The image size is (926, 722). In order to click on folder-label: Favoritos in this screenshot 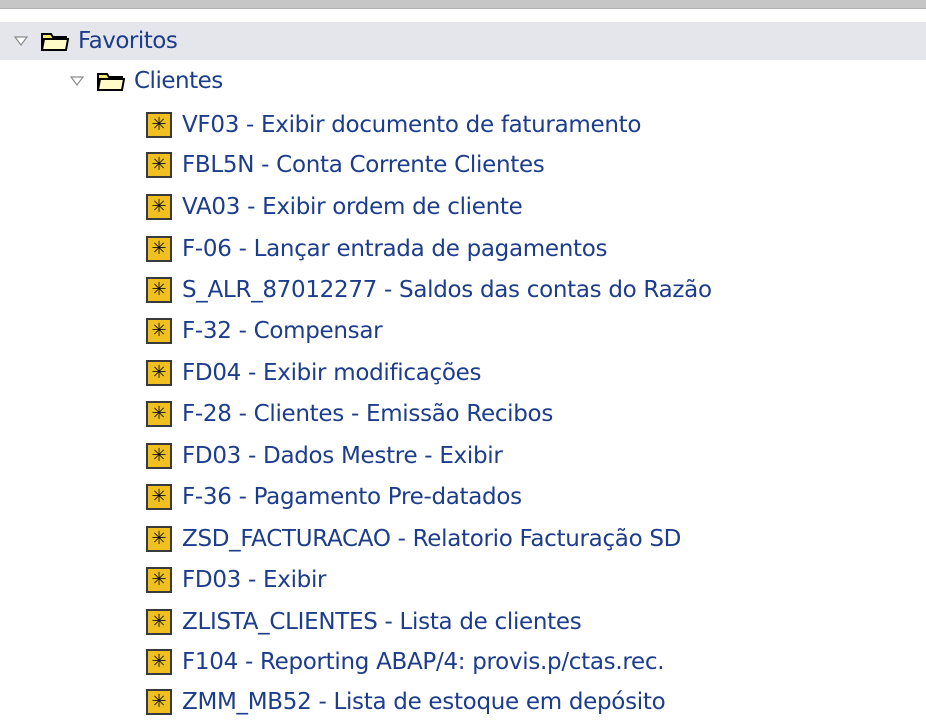, I will do `click(128, 41)`.